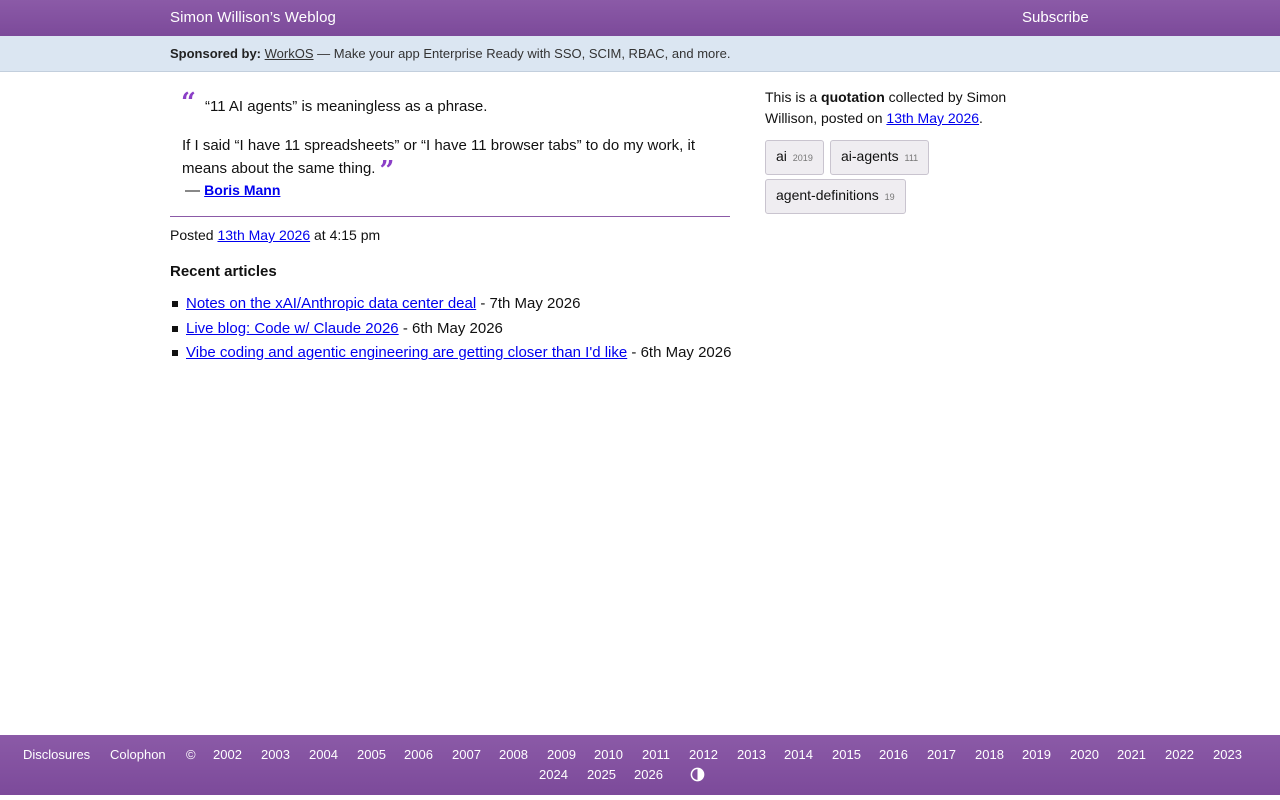 Image resolution: width=1280 pixels, height=800 pixels. Describe the element at coordinates (138, 754) in the screenshot. I see `footer-colophon-link: Colophon` at that location.